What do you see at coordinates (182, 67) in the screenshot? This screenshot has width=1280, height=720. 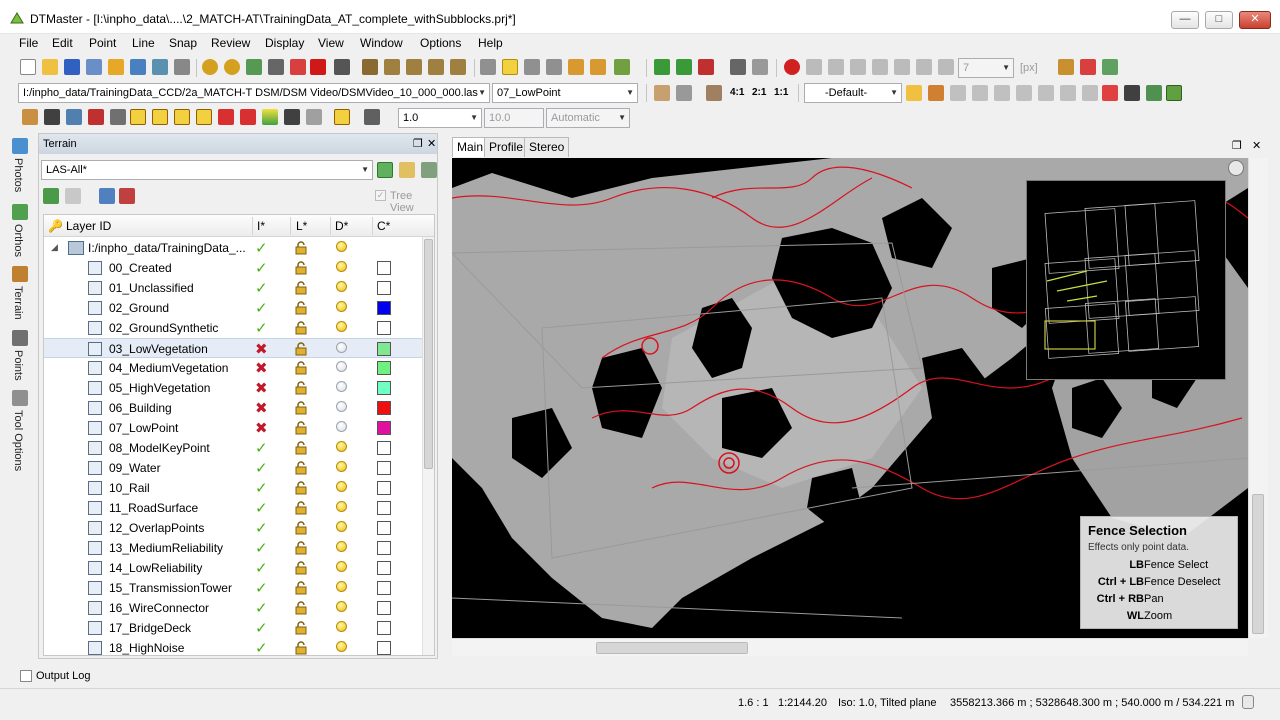 I see `grid-icon` at bounding box center [182, 67].